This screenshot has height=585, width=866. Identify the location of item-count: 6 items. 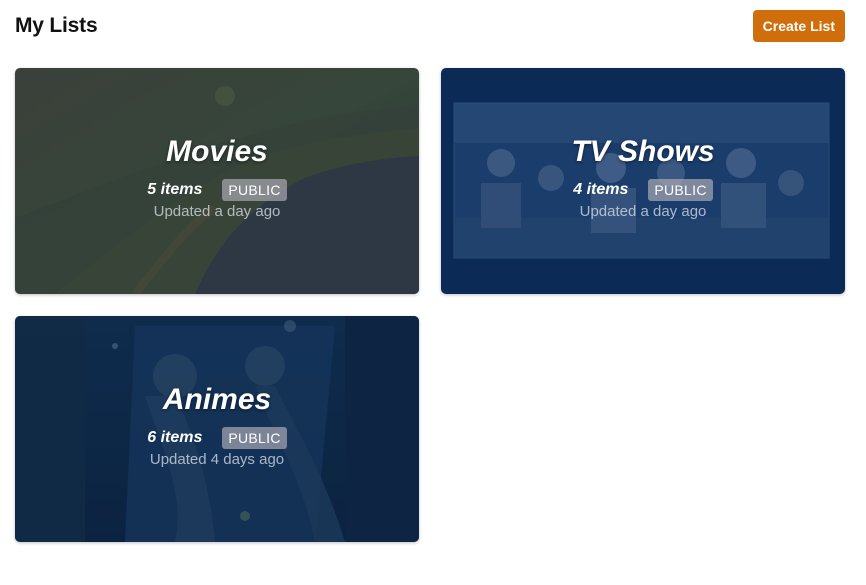
(175, 437).